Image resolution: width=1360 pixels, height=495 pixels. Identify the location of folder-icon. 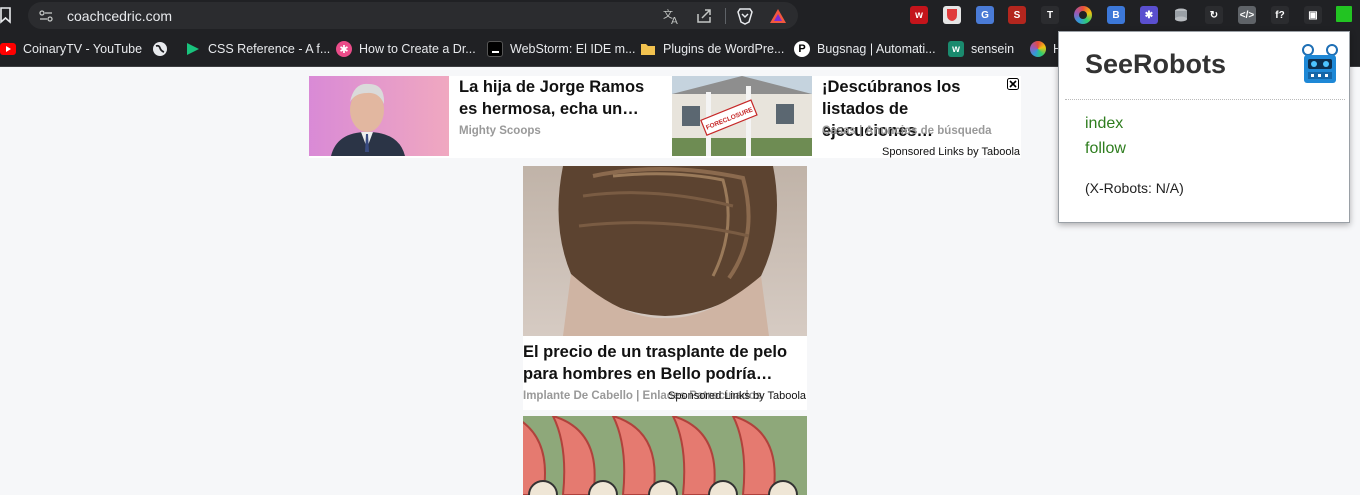
(648, 49).